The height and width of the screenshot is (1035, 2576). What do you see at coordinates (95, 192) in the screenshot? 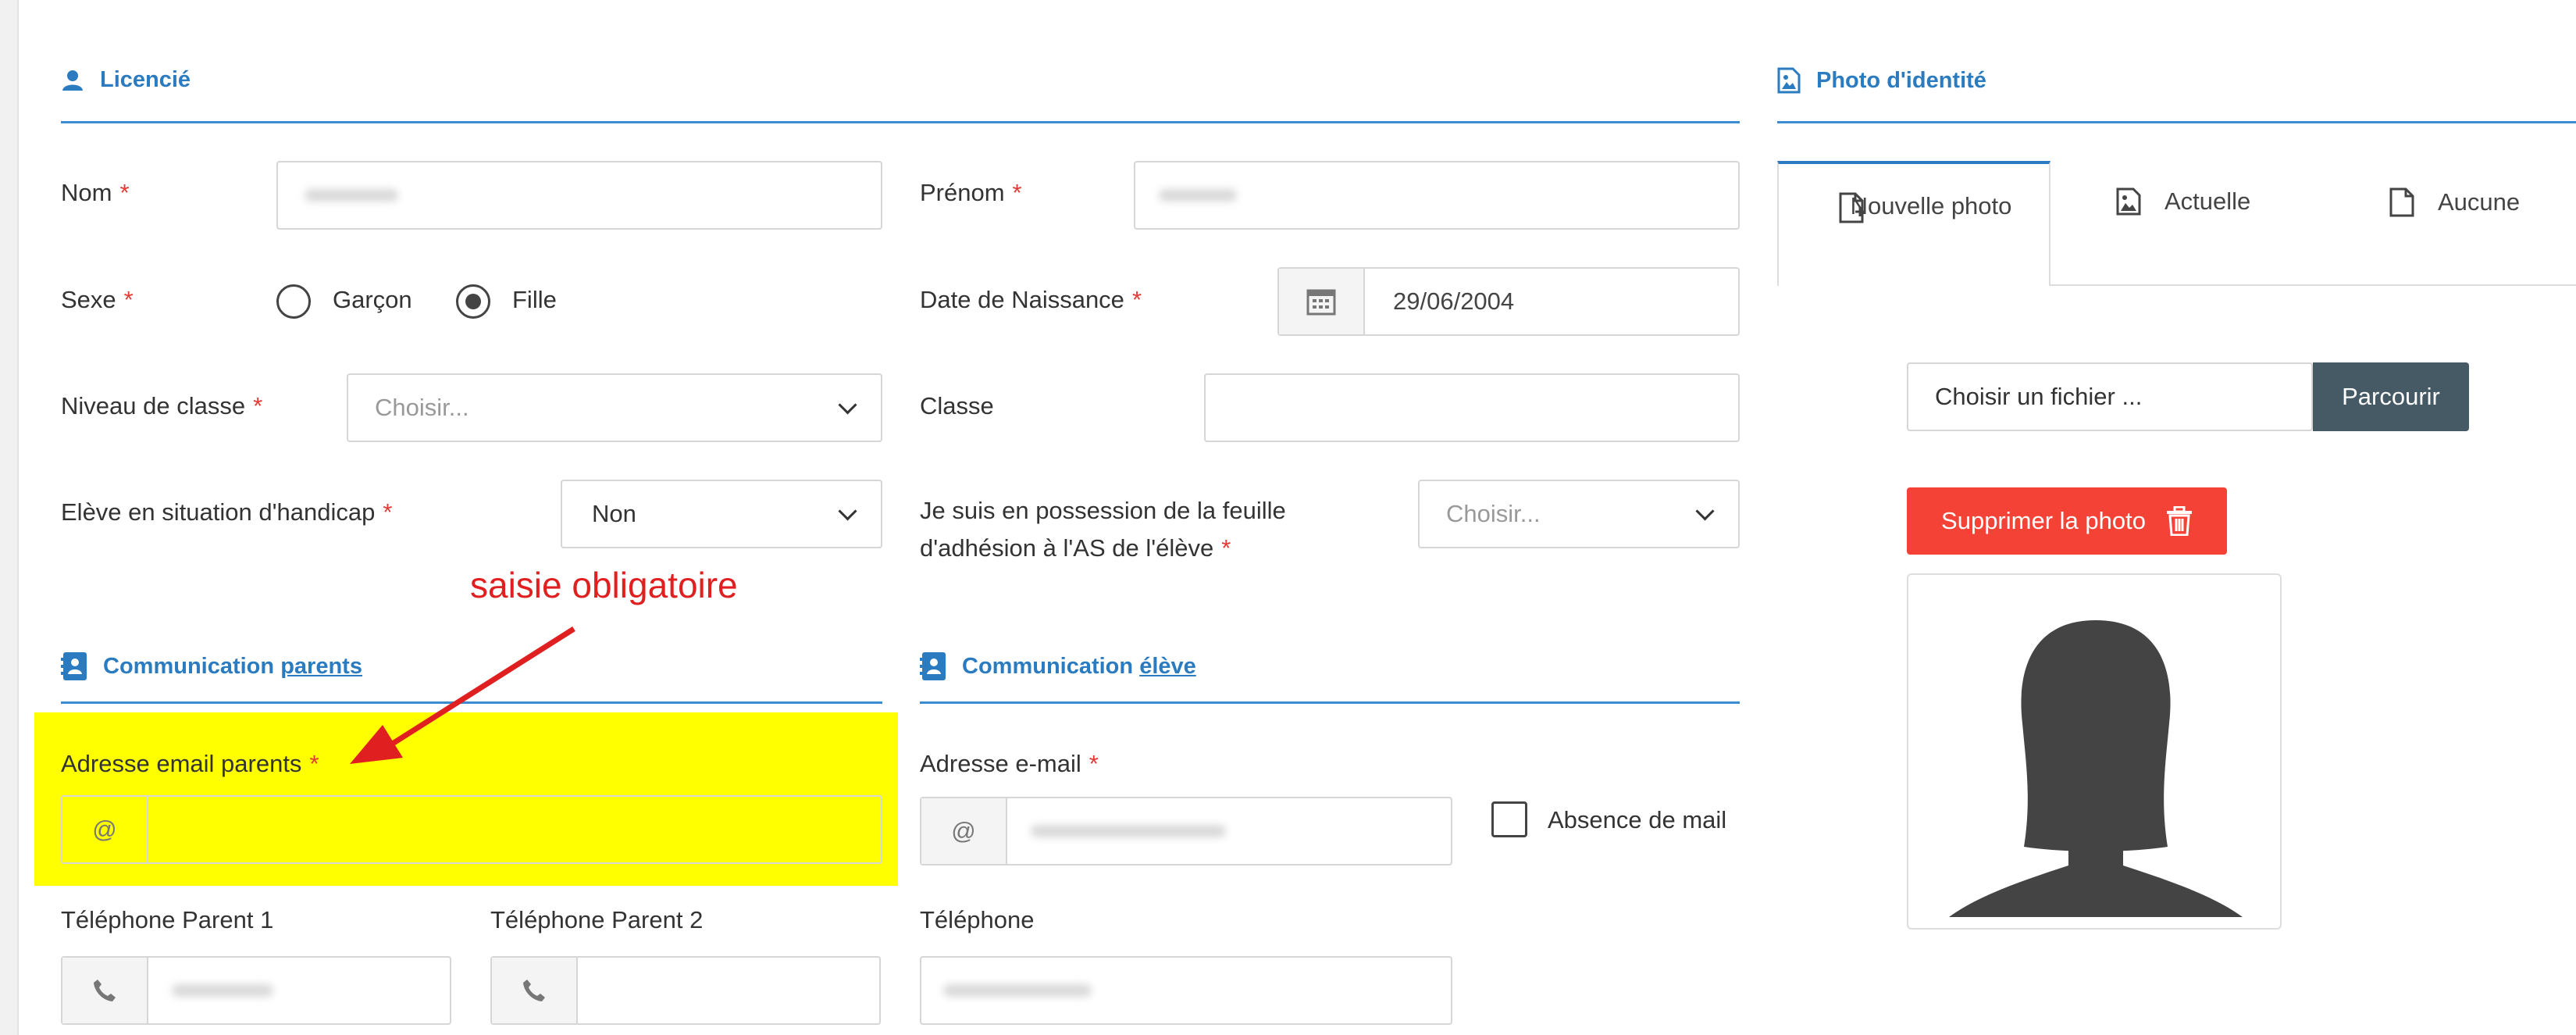
I see `nom-label: Nom *` at bounding box center [95, 192].